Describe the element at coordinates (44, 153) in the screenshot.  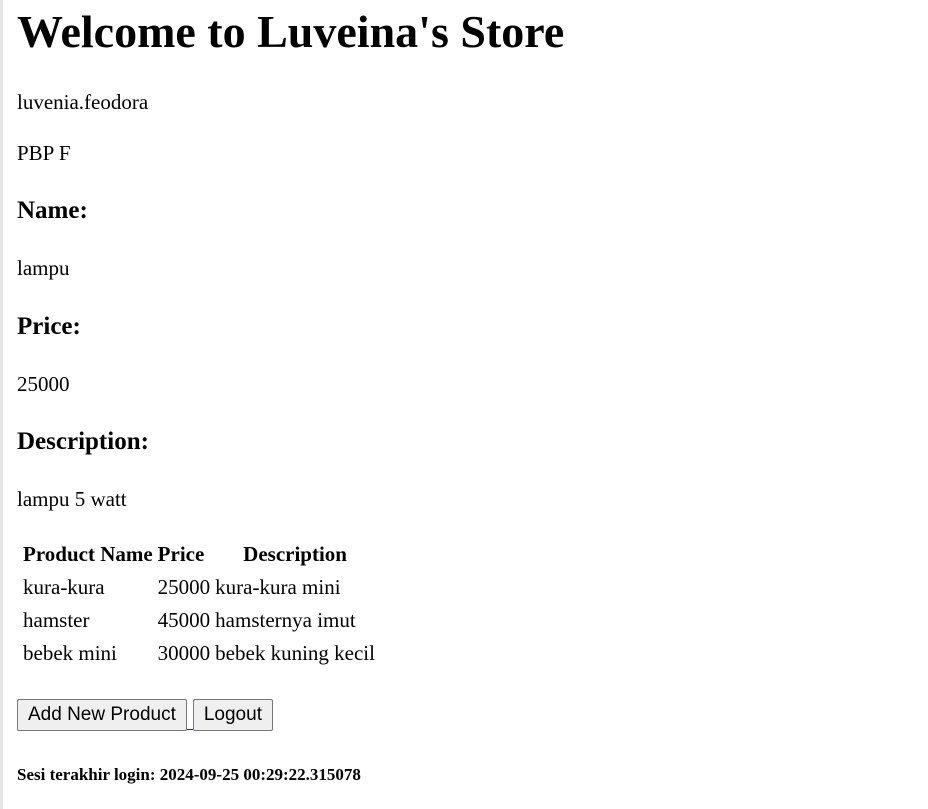
I see `class-text: PBP F` at that location.